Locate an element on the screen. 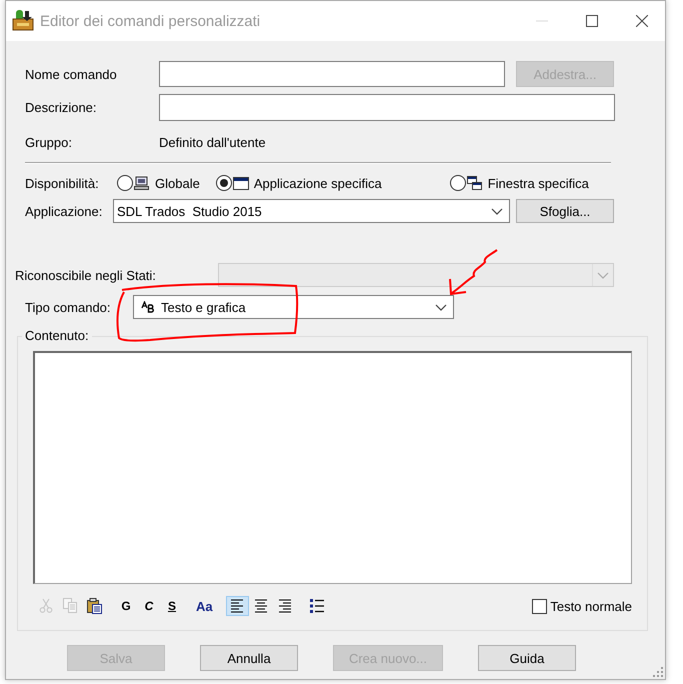 Image resolution: width=683 pixels, height=684 pixels. windows-icon is located at coordinates (474, 183).